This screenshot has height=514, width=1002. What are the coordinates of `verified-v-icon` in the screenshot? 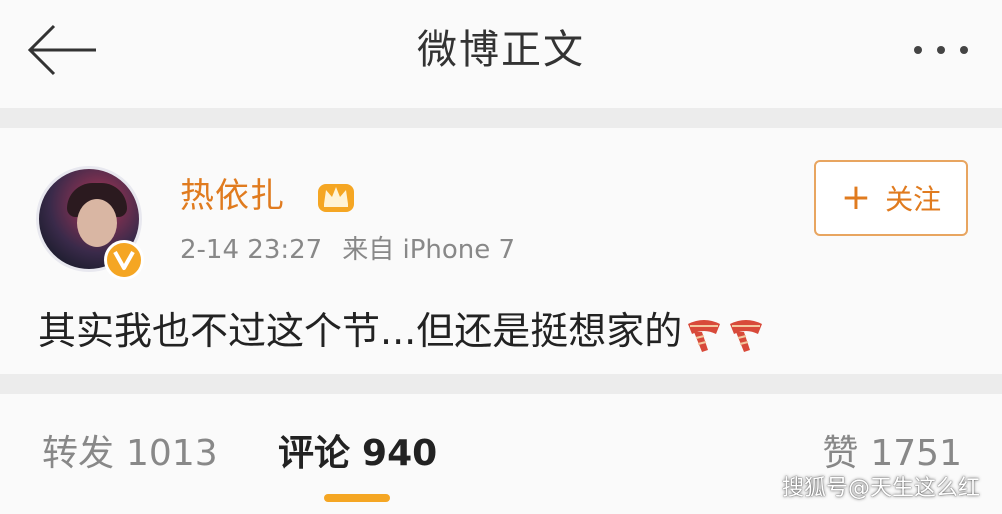 It's located at (124, 260).